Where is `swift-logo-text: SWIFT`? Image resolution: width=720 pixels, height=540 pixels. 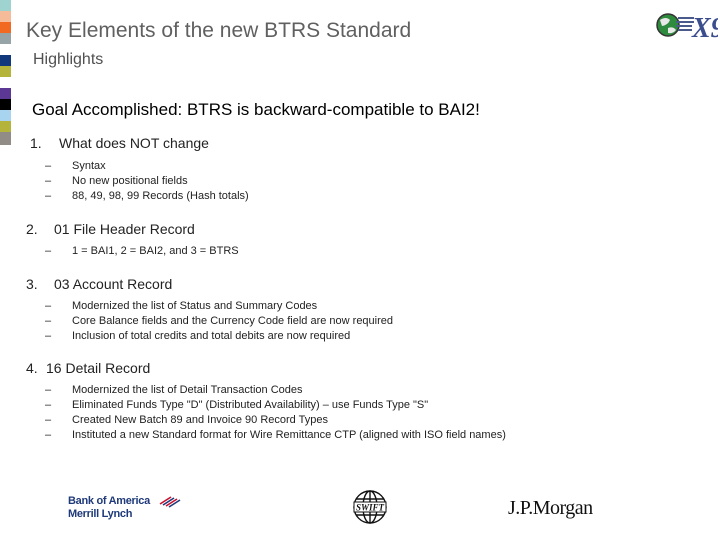
swift-logo-text: SWIFT is located at coordinates (370, 508).